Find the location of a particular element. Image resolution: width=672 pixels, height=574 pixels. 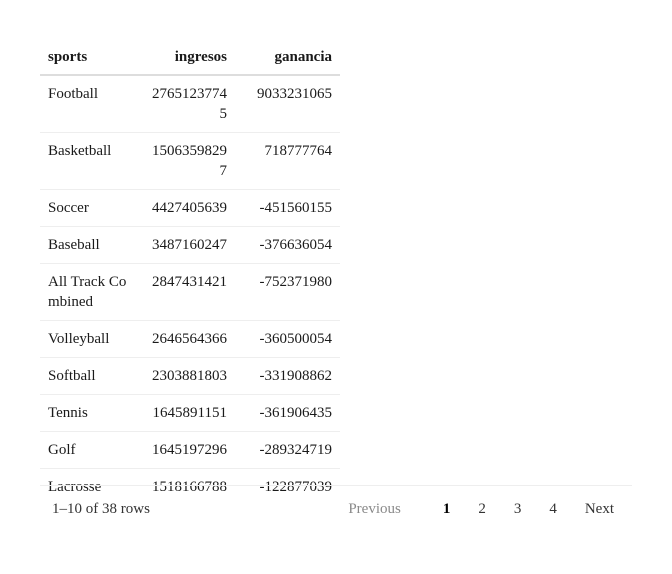

table-row: Soccer 4427405639 -451560155 is located at coordinates (190, 208).